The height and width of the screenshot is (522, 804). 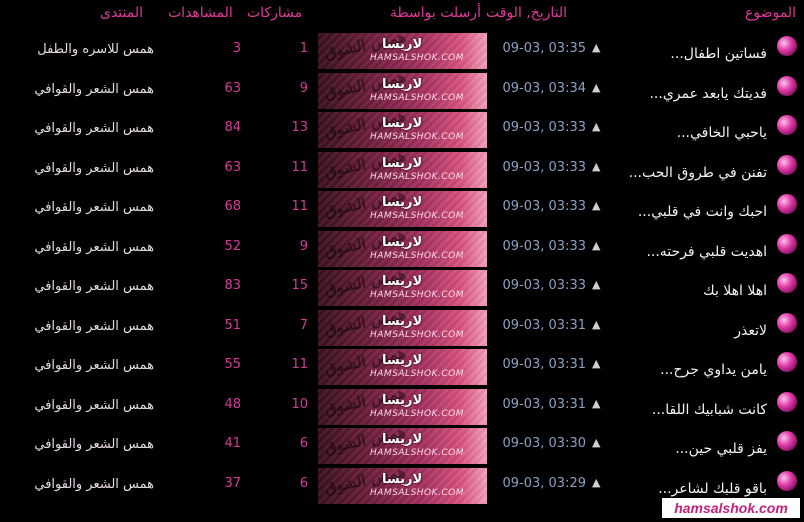 What do you see at coordinates (200, 13) in the screenshot?
I see `header-views: المشاهدات` at bounding box center [200, 13].